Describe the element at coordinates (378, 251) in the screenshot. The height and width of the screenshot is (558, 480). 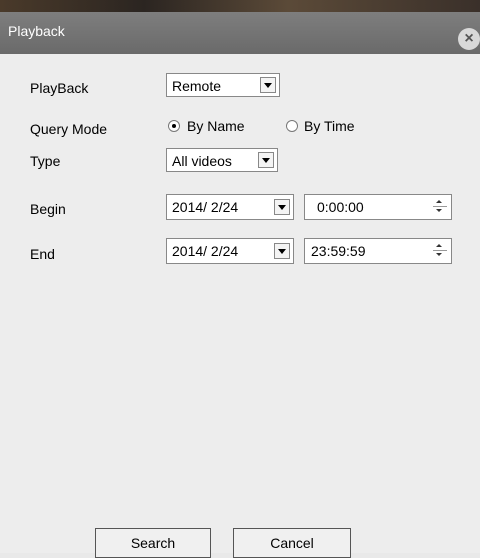
I see `end-time-input: 23:59:59` at that location.